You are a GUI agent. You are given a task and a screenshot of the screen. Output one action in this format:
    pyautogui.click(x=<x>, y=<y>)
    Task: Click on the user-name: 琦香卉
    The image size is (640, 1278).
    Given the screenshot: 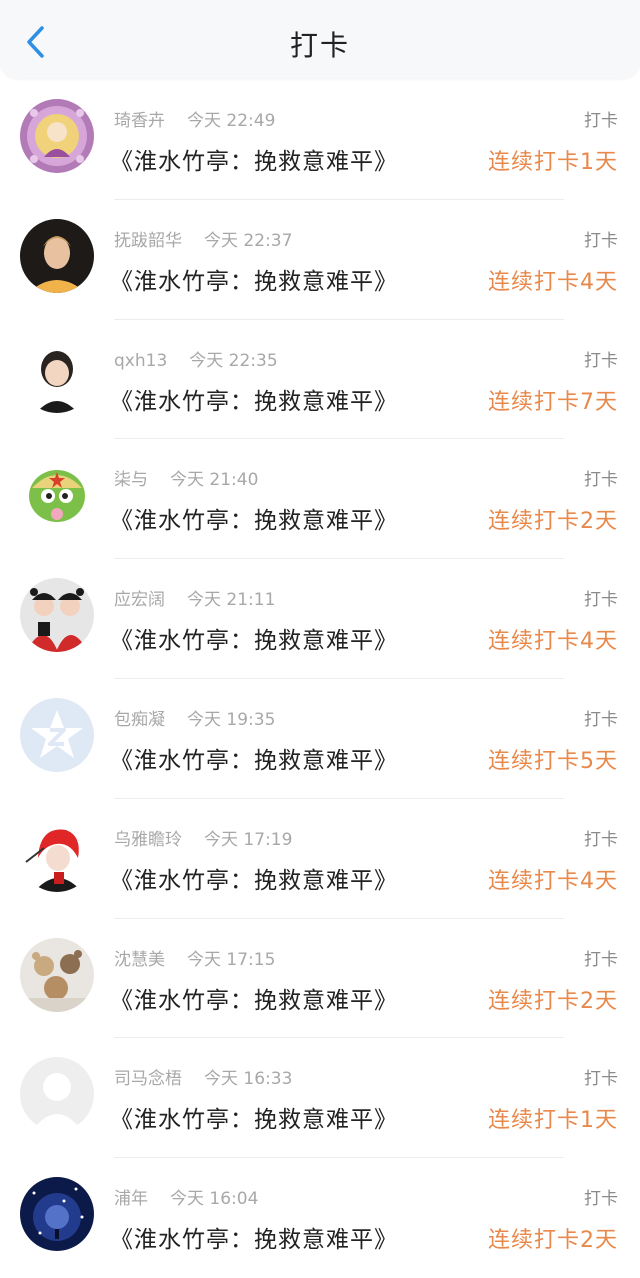 What is the action you would take?
    pyautogui.click(x=139, y=121)
    